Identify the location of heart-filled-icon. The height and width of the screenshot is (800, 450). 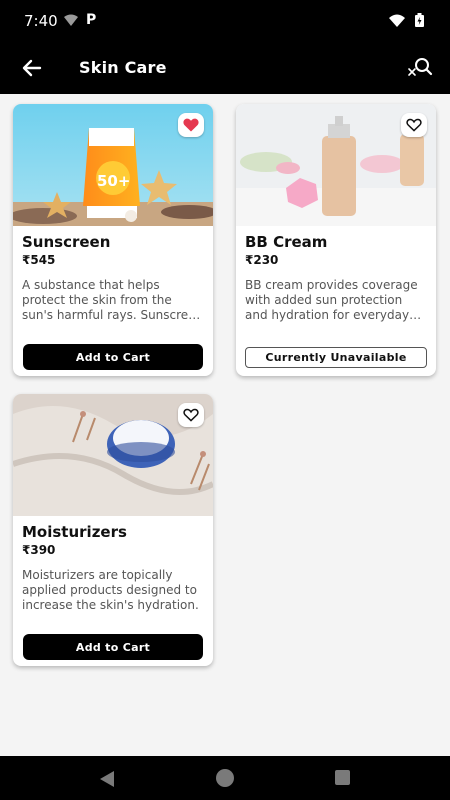
(191, 125).